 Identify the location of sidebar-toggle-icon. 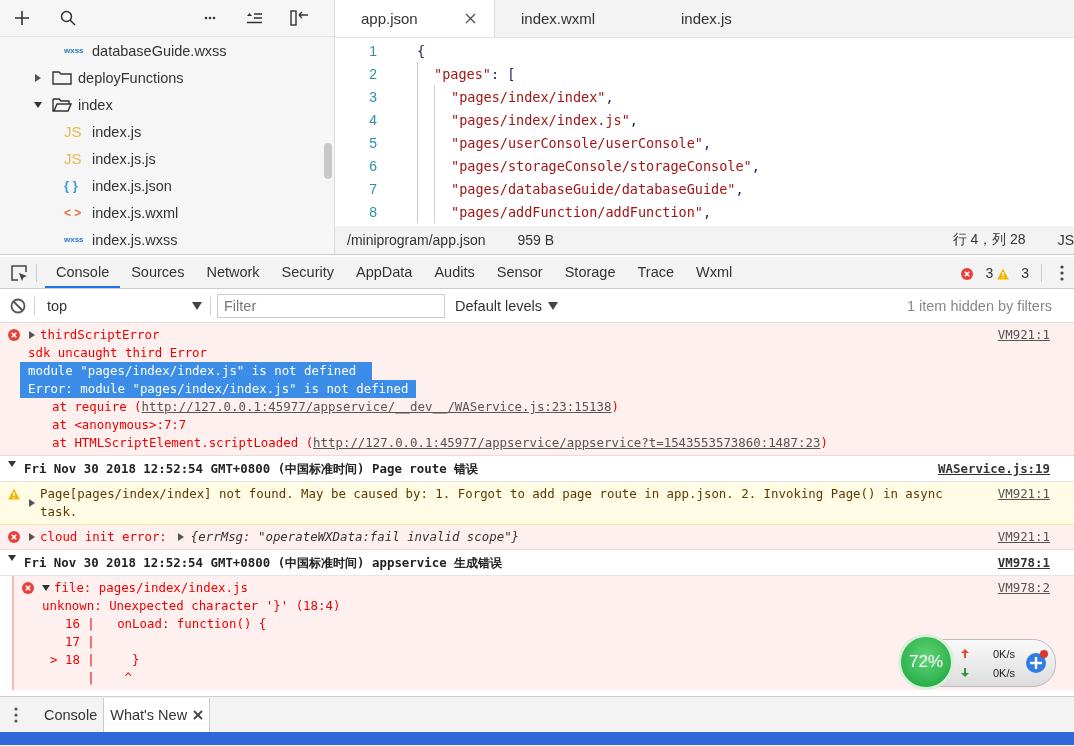
(300, 18).